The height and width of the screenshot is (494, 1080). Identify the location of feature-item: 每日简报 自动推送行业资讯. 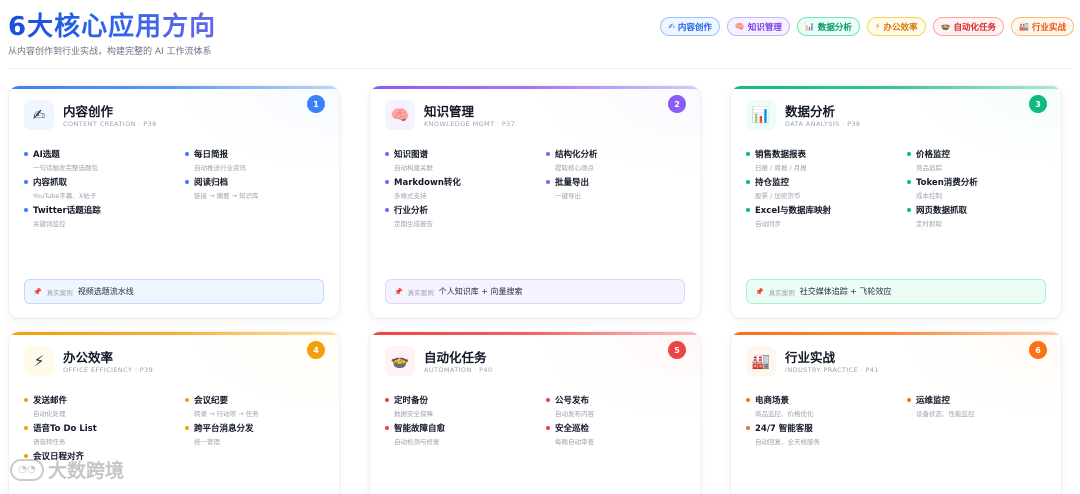
(260, 160).